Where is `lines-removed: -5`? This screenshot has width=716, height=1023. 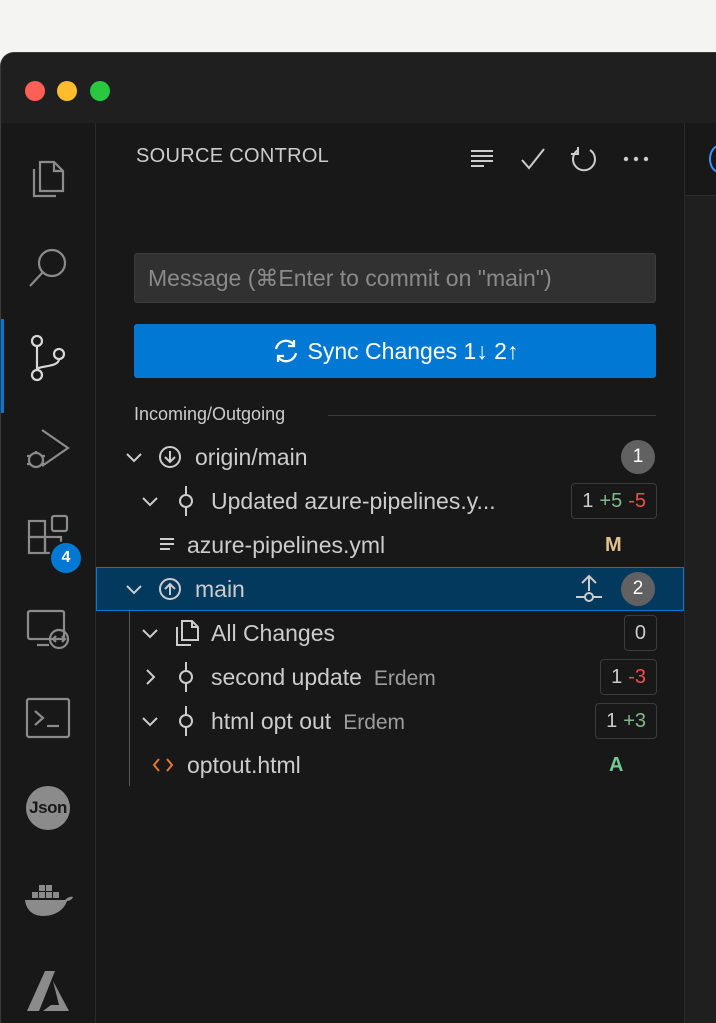 lines-removed: -5 is located at coordinates (637, 500).